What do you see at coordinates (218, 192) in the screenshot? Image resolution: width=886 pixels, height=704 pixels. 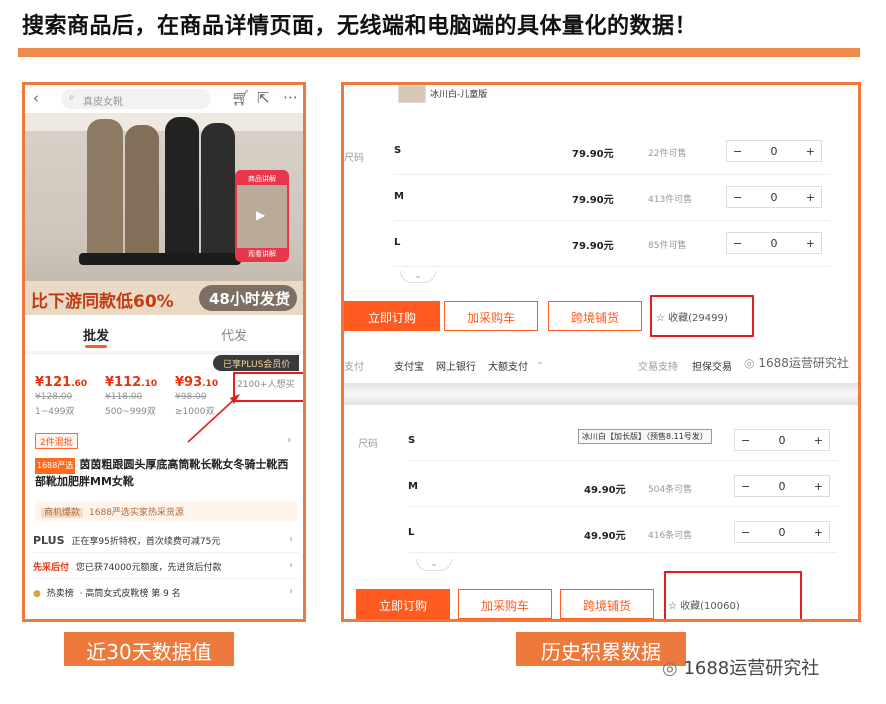 I see `boot-black-right` at bounding box center [218, 192].